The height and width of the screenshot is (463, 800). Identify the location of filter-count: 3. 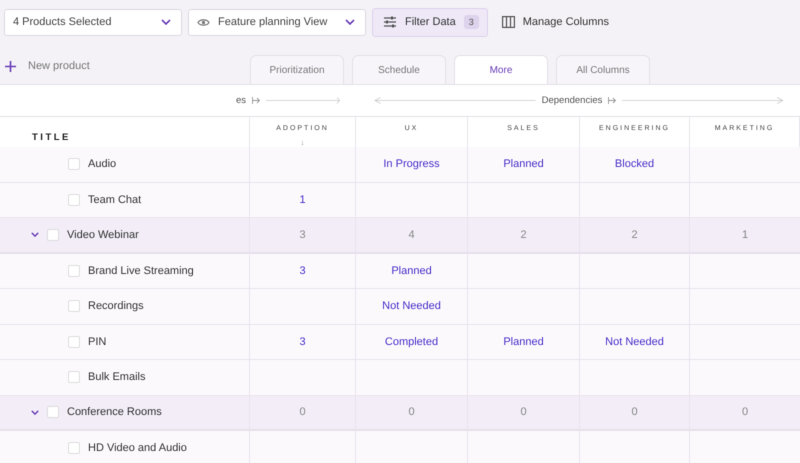
(471, 22).